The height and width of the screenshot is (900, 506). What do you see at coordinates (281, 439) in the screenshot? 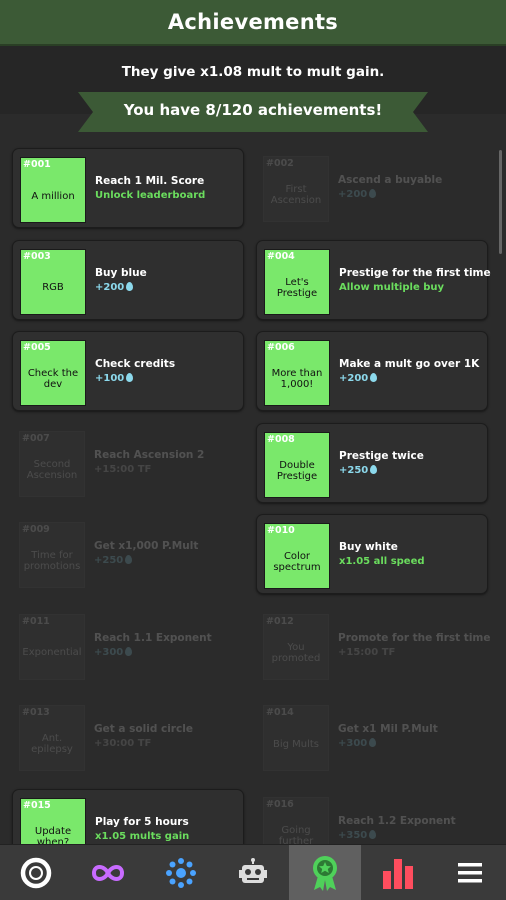
I see `achievement-number: #008` at bounding box center [281, 439].